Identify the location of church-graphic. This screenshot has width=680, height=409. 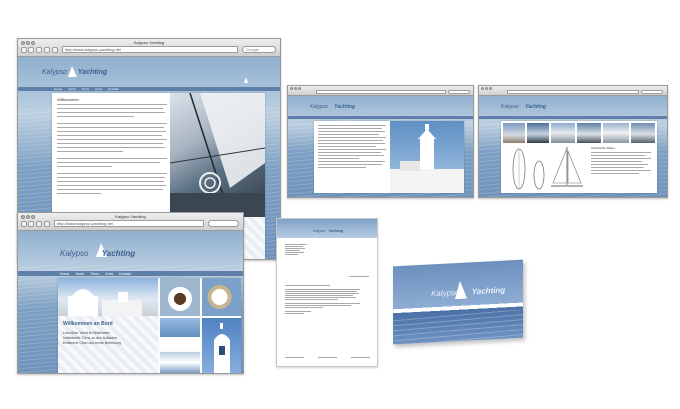
(222, 348).